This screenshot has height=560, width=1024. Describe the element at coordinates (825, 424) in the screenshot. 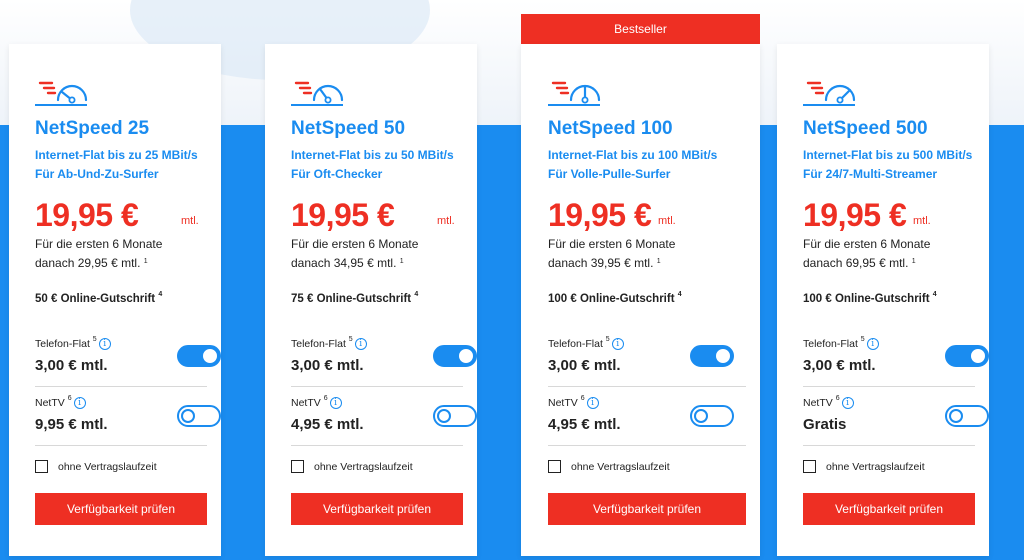

I see `tv-option-price: Gratis` at that location.